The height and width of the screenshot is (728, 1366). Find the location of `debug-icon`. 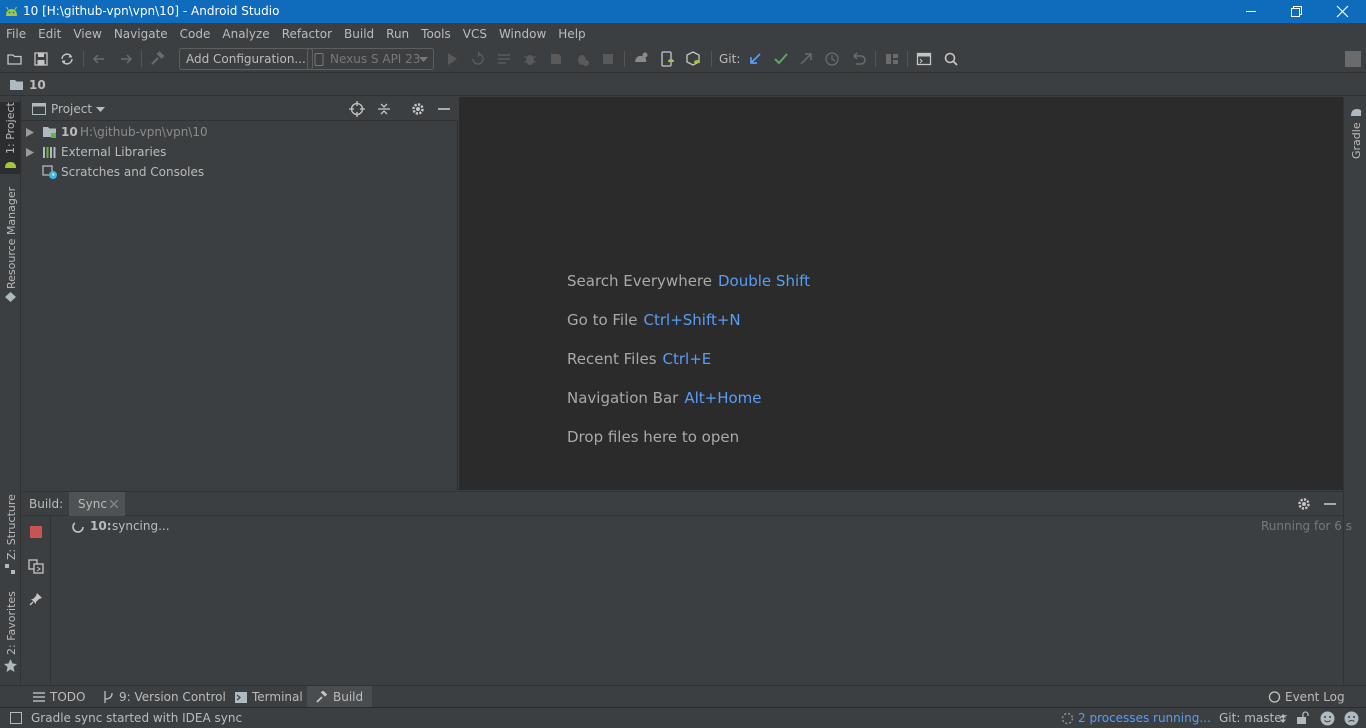

debug-icon is located at coordinates (530, 59).